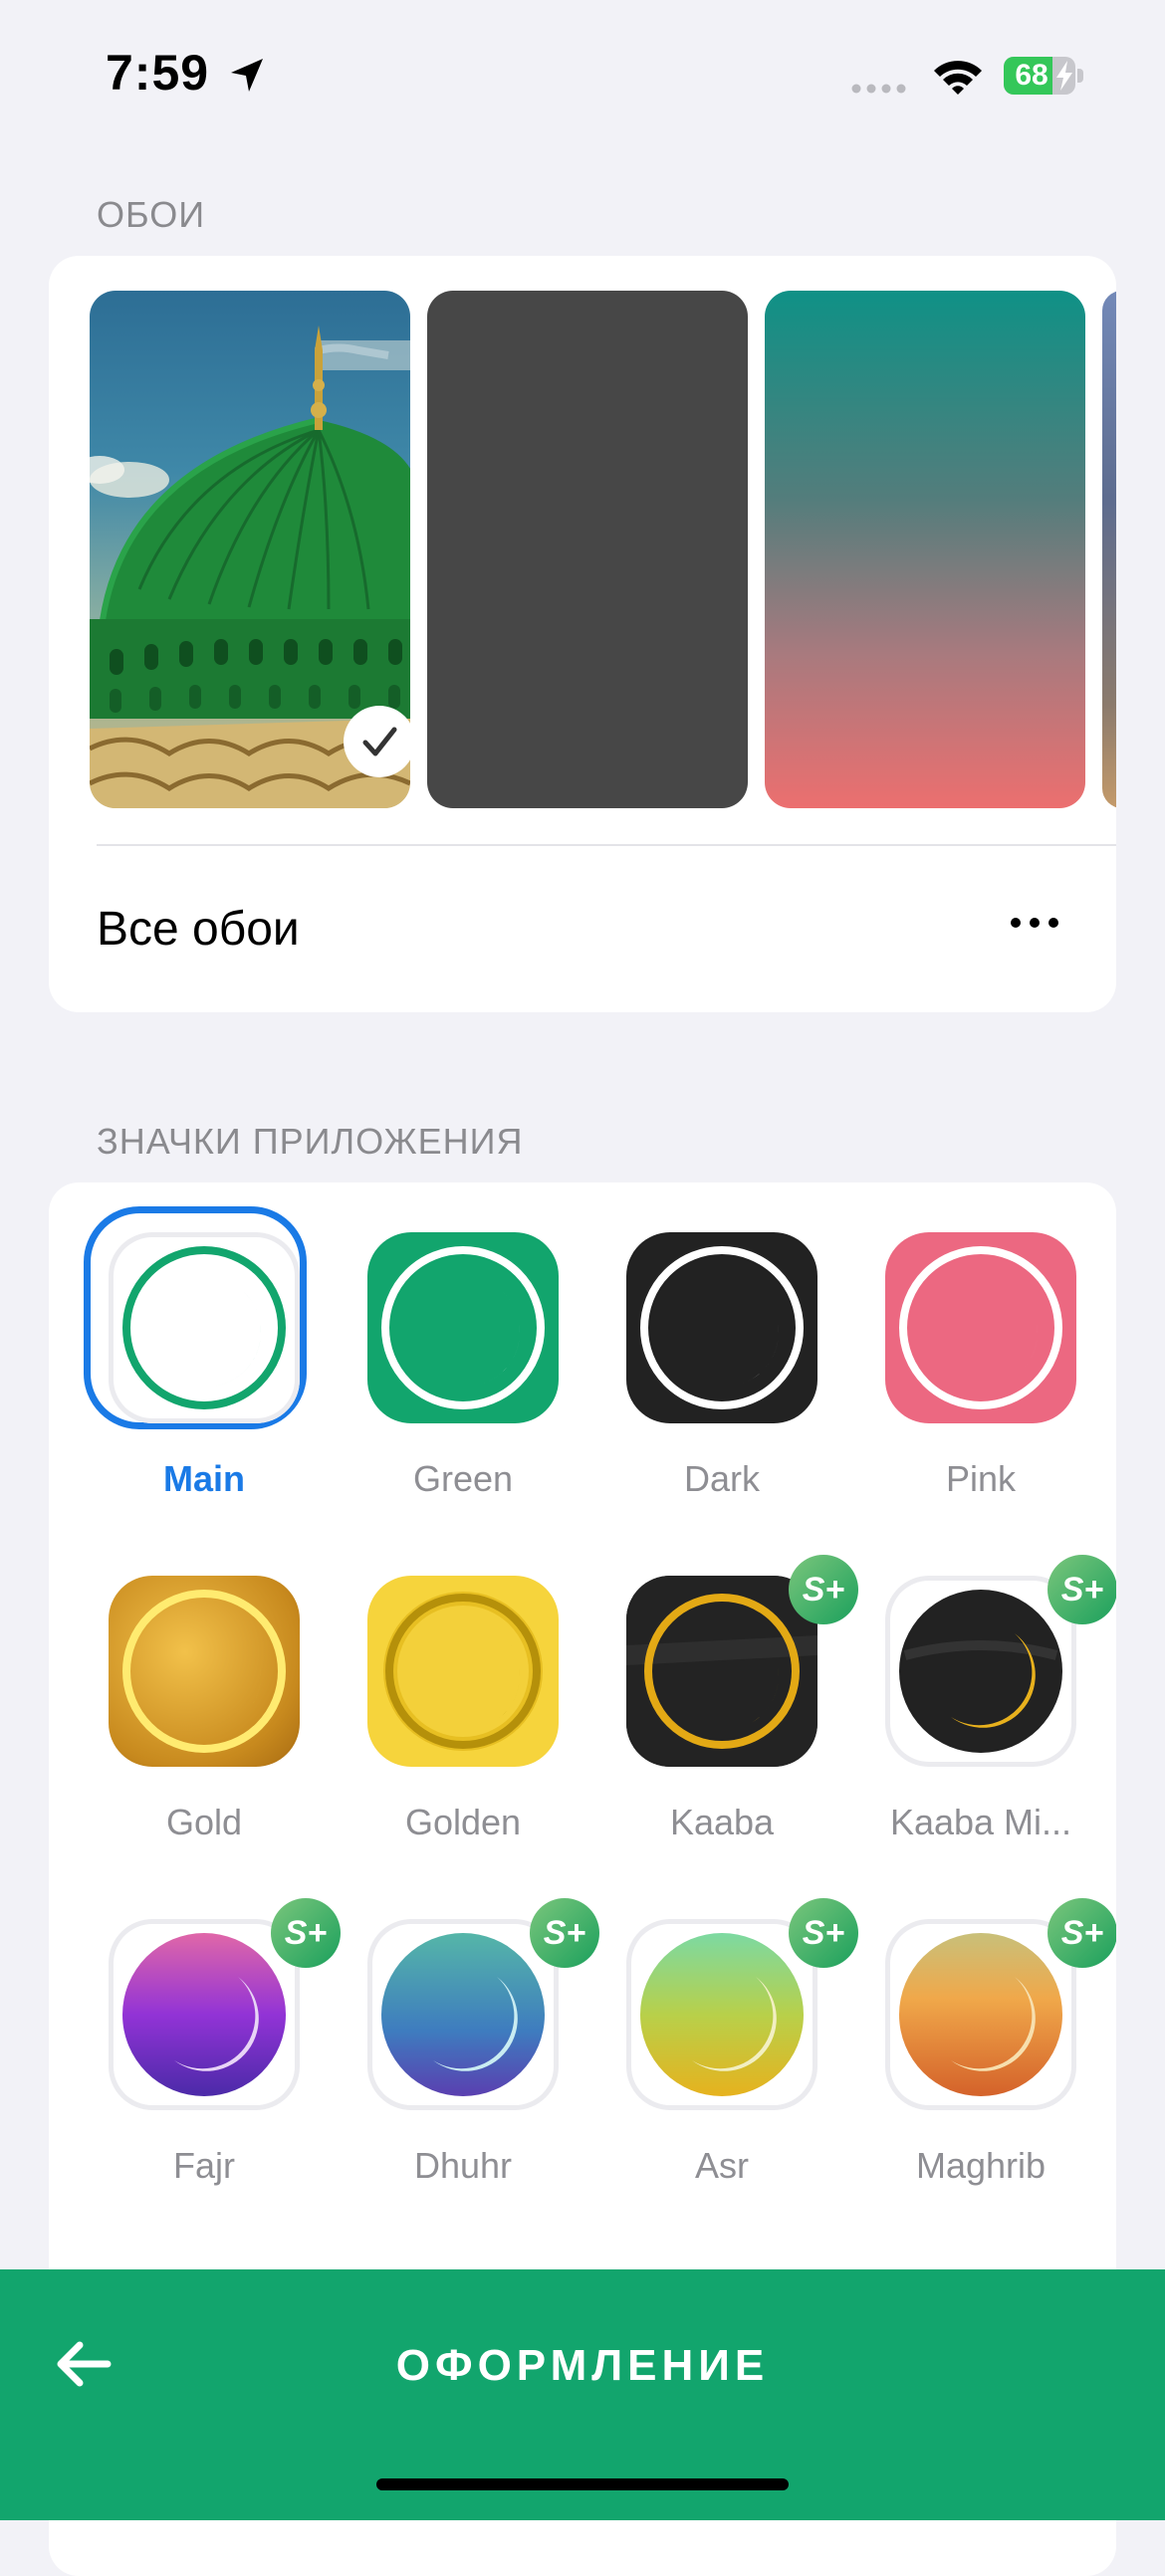 This screenshot has height=2576, width=1165. Describe the element at coordinates (582, 2365) in the screenshot. I see `screen-title: ОФОРМЛЕНИЕ` at that location.